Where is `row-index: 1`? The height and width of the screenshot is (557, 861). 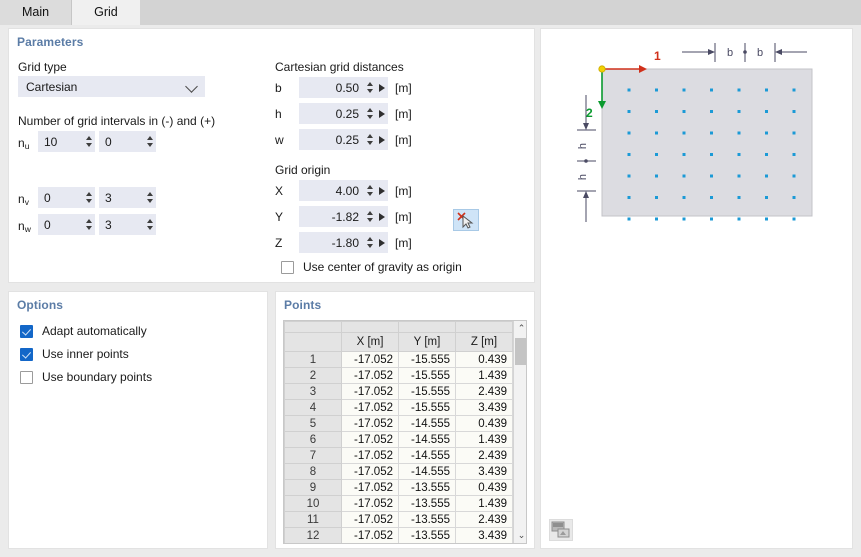
row-index: 1 is located at coordinates (313, 359).